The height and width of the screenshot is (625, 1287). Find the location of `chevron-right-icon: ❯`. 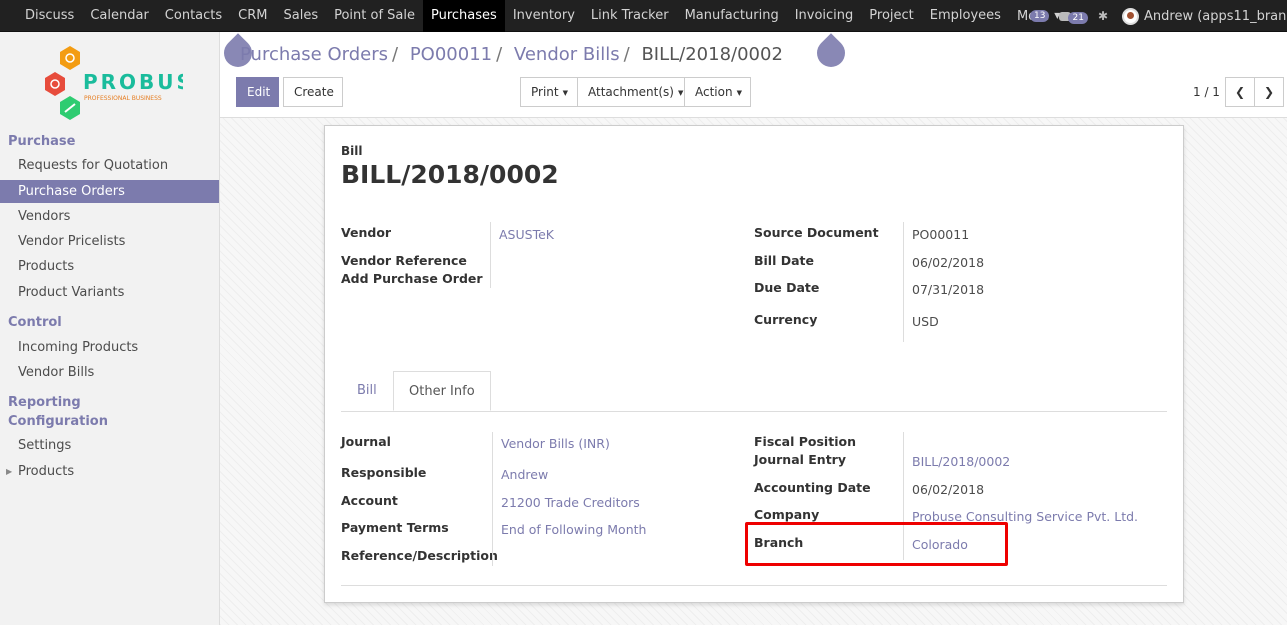

chevron-right-icon: ❯ is located at coordinates (1269, 92).